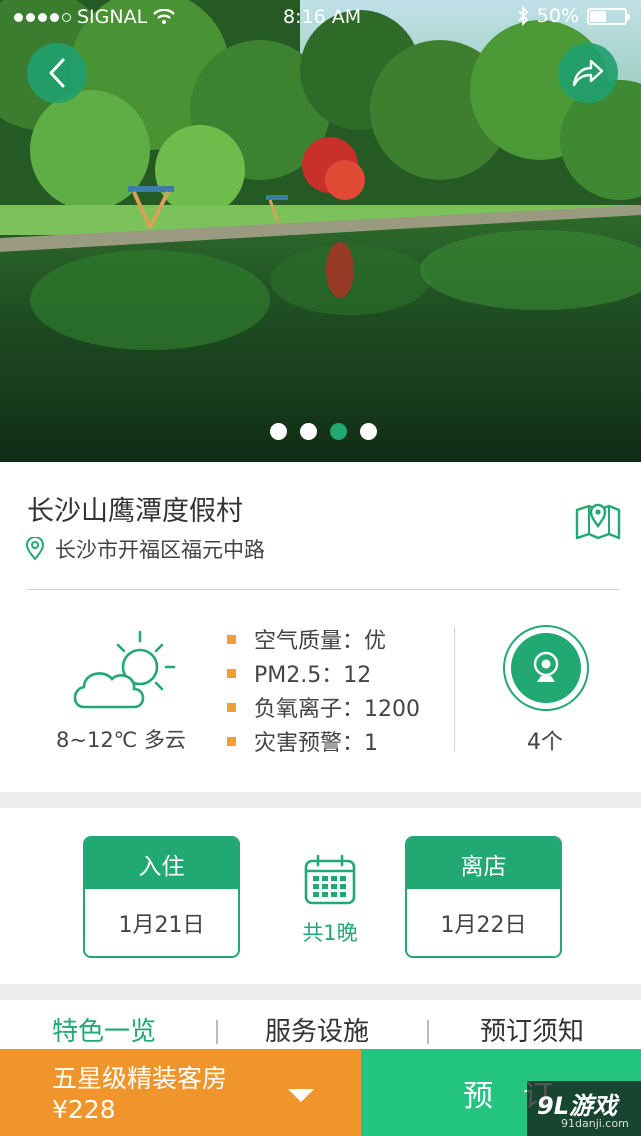 This screenshot has height=1136, width=641. I want to click on resort-name: 长沙山鹰潭度假村, so click(135, 511).